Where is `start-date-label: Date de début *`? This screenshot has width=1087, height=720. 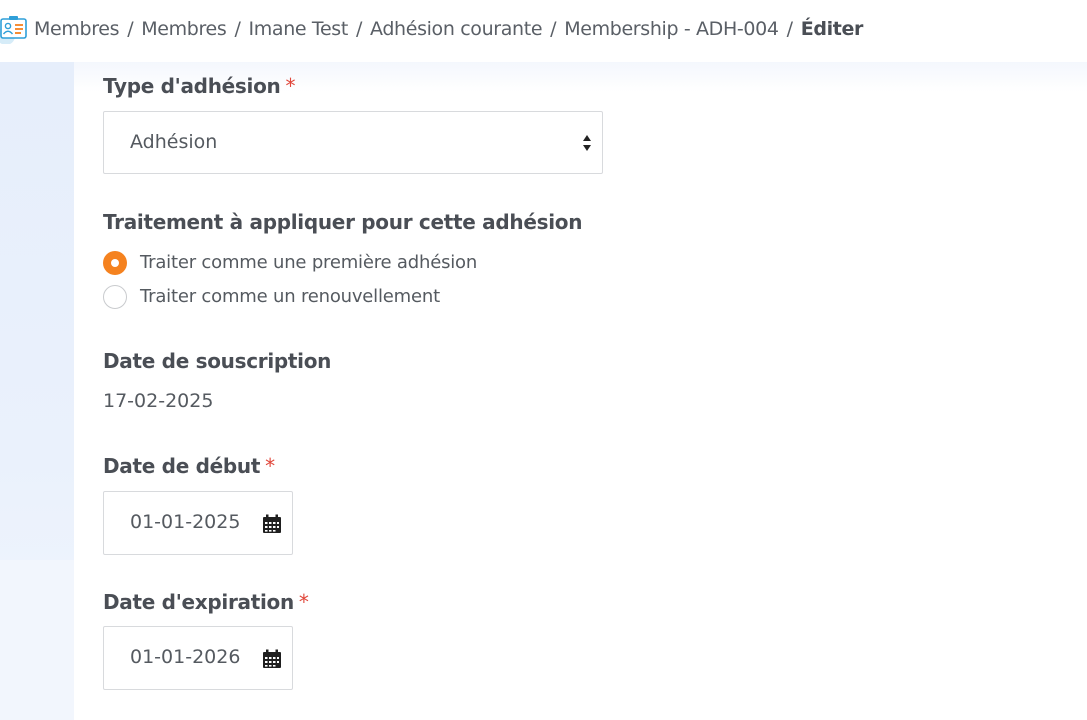 start-date-label: Date de début * is located at coordinates (189, 466).